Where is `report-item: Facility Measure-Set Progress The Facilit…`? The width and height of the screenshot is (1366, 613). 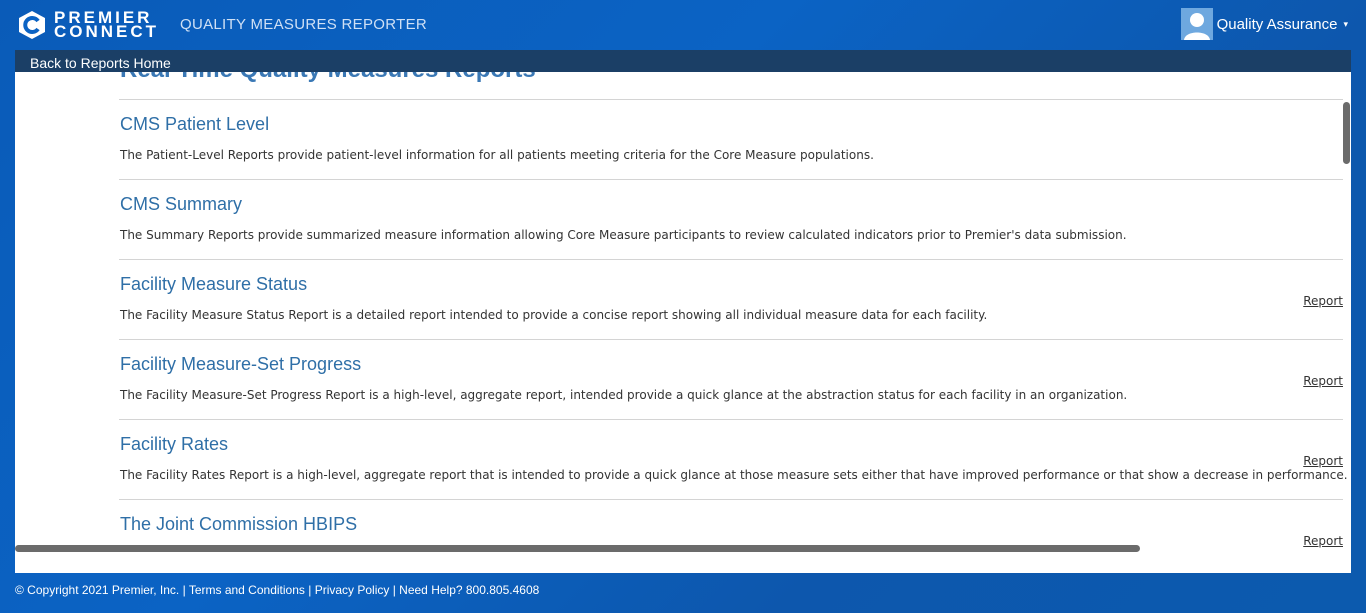
report-item: Facility Measure-Set Progress The Facilit… is located at coordinates (731, 379).